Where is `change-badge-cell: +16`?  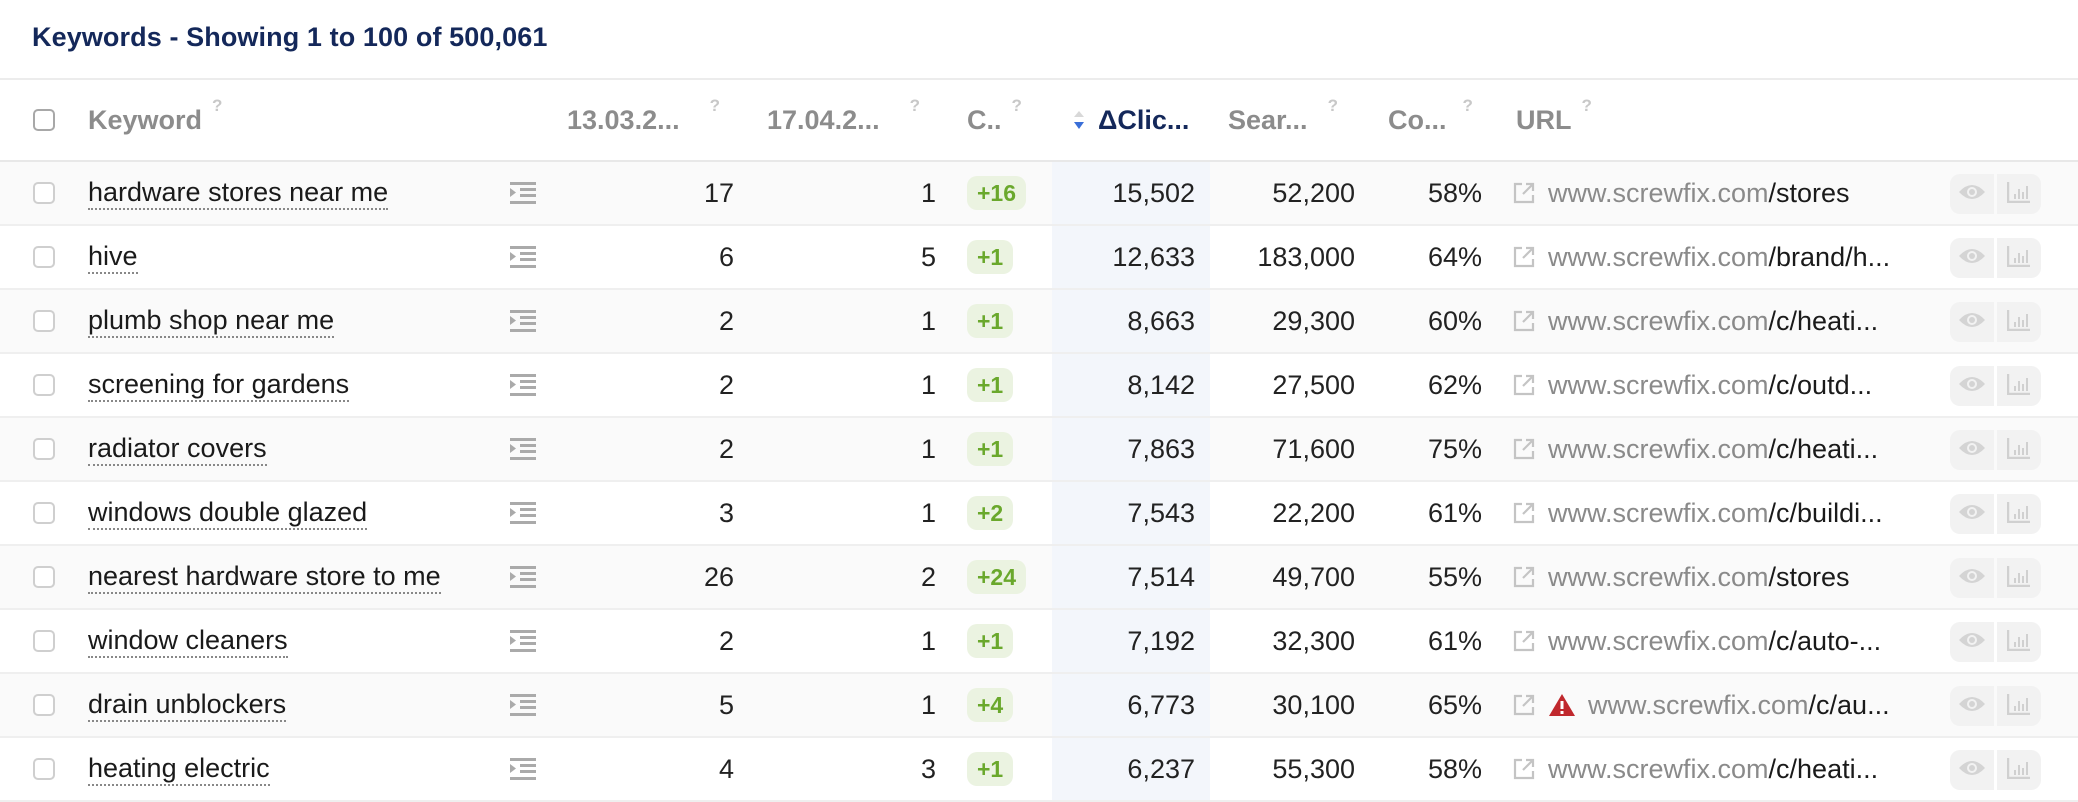
change-badge-cell: +16 is located at coordinates (997, 193).